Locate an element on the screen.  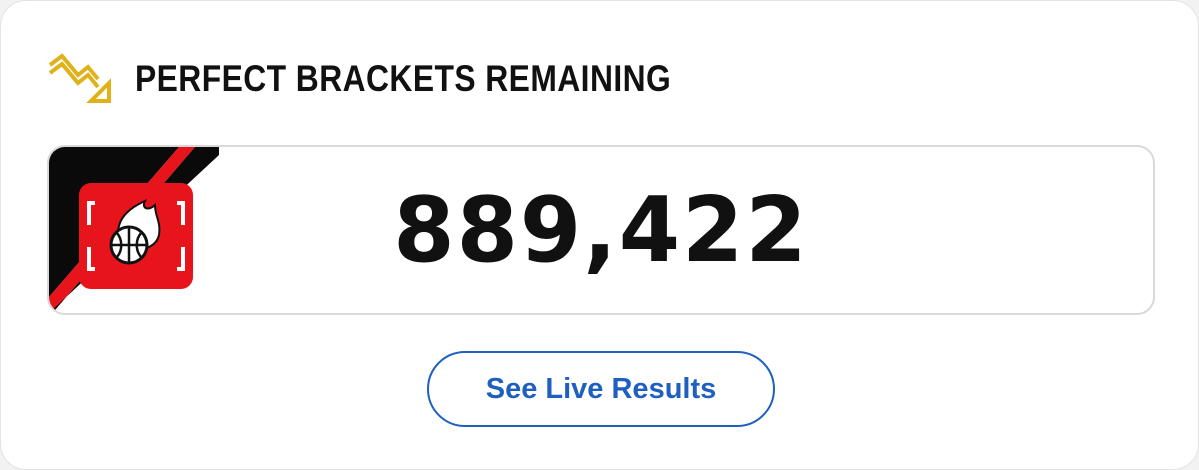
card-header: PERFECT BRACKETS REMAINING is located at coordinates (403, 79).